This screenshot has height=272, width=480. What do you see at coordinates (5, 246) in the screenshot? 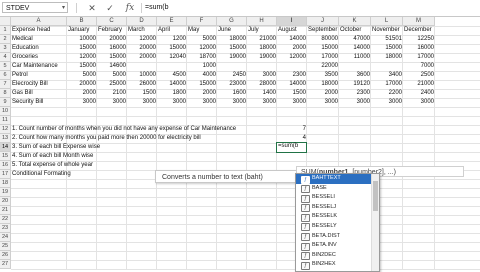
I see `row-header-25: 25` at bounding box center [5, 246].